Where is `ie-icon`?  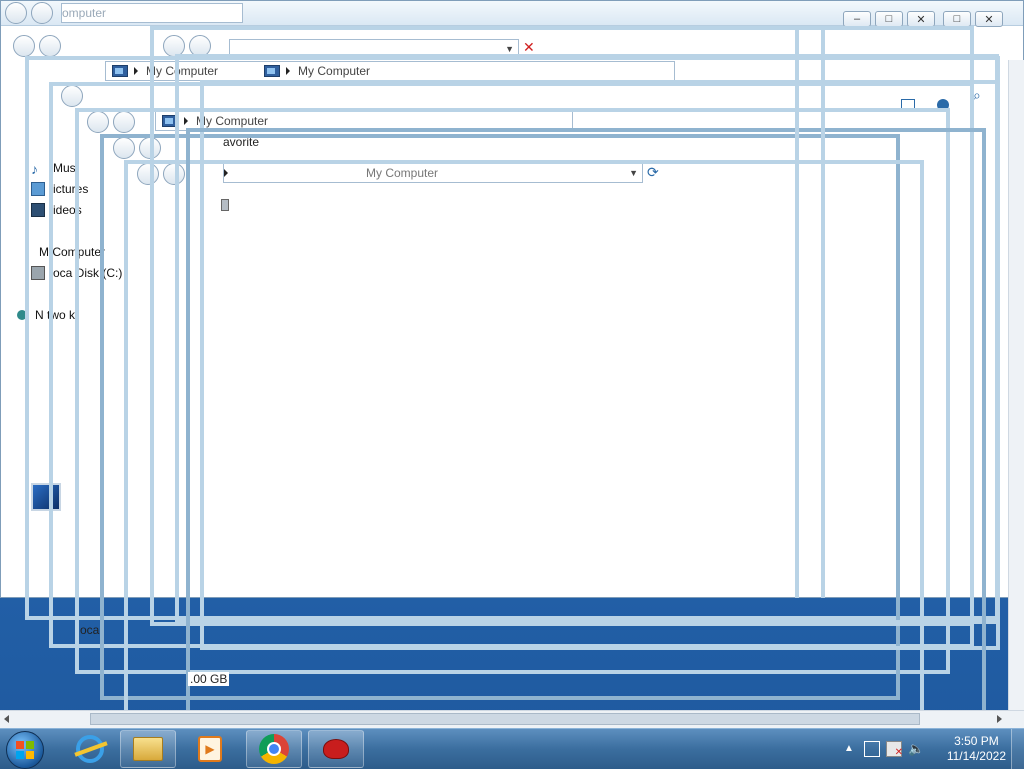
ie-icon is located at coordinates (91, 749).